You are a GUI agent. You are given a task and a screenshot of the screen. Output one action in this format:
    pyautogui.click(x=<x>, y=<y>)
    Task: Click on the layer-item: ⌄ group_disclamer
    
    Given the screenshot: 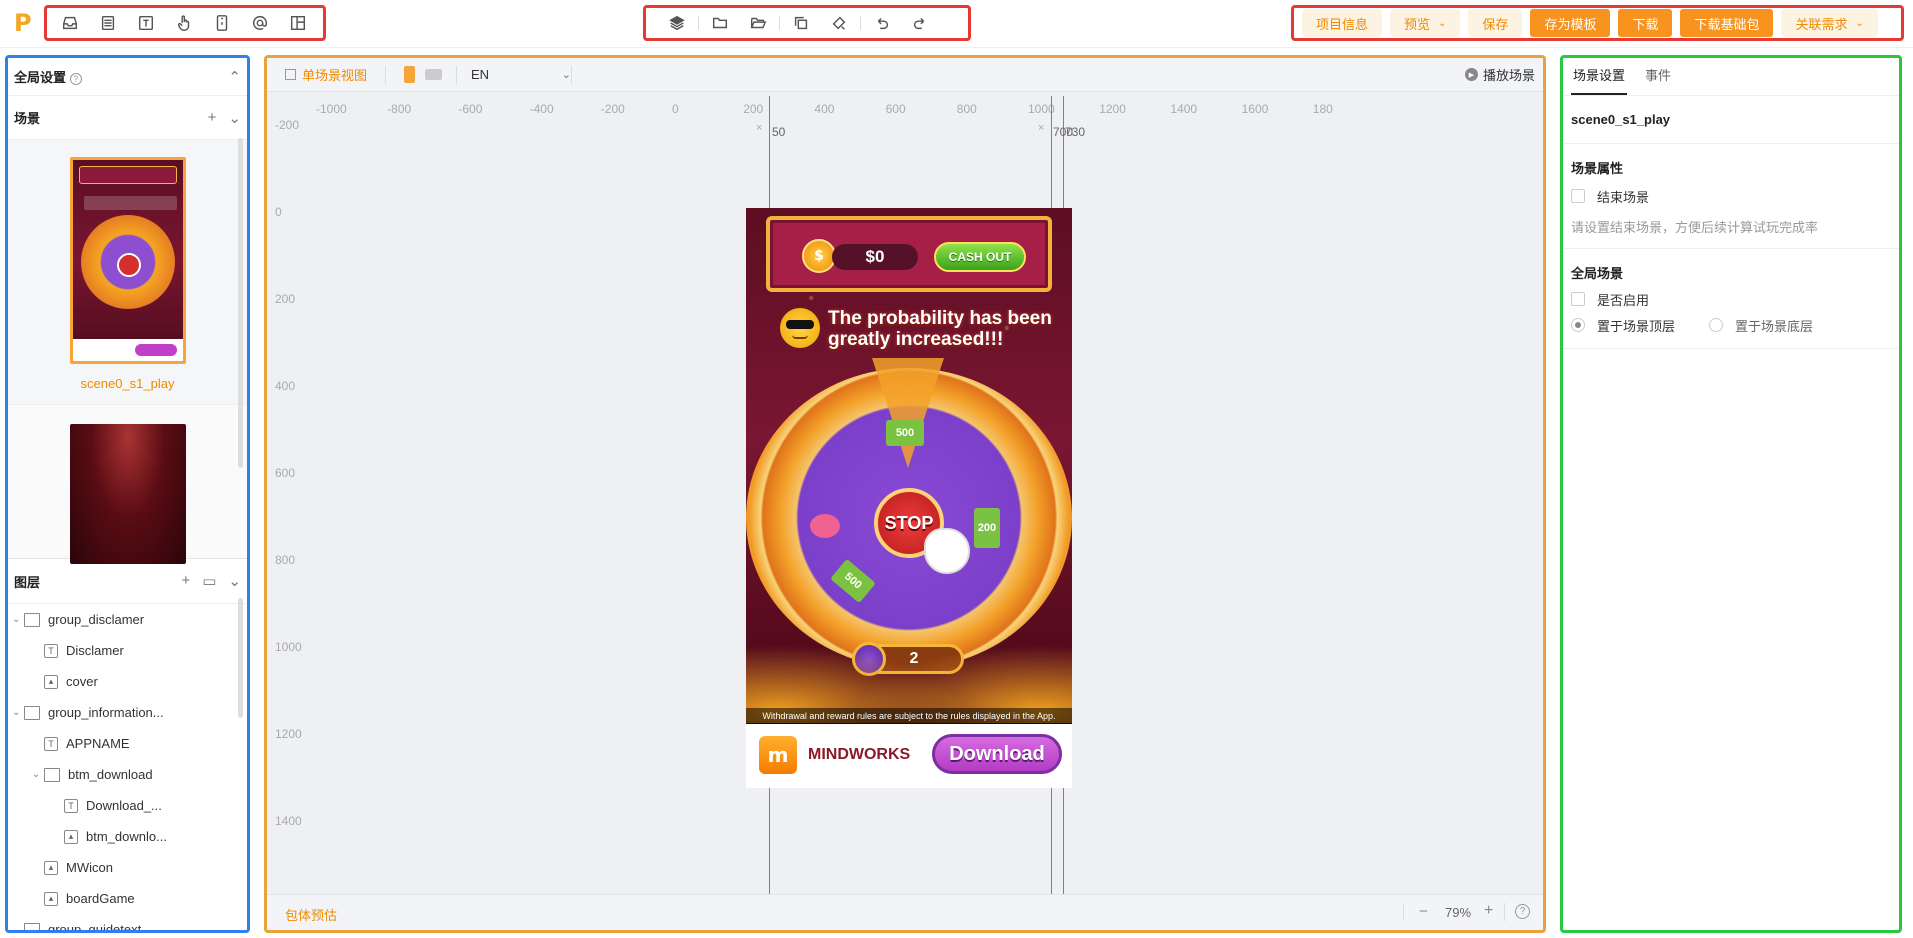 What is the action you would take?
    pyautogui.click(x=127, y=619)
    